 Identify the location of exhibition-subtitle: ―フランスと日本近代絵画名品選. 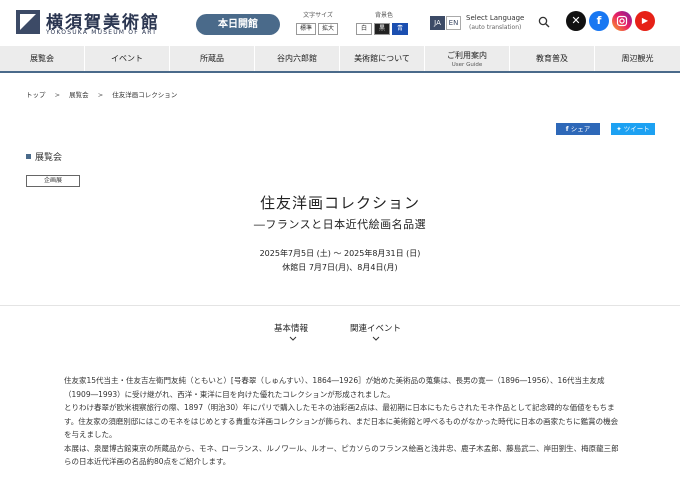
(340, 224).